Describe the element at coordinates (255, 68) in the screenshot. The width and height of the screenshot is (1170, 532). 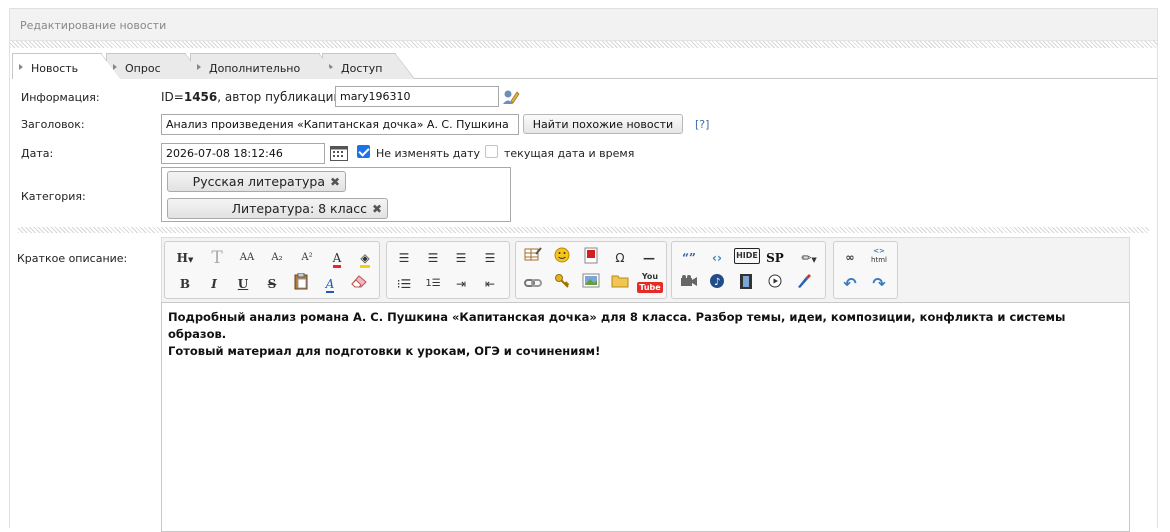
I see `tab-label: Дополнительно` at that location.